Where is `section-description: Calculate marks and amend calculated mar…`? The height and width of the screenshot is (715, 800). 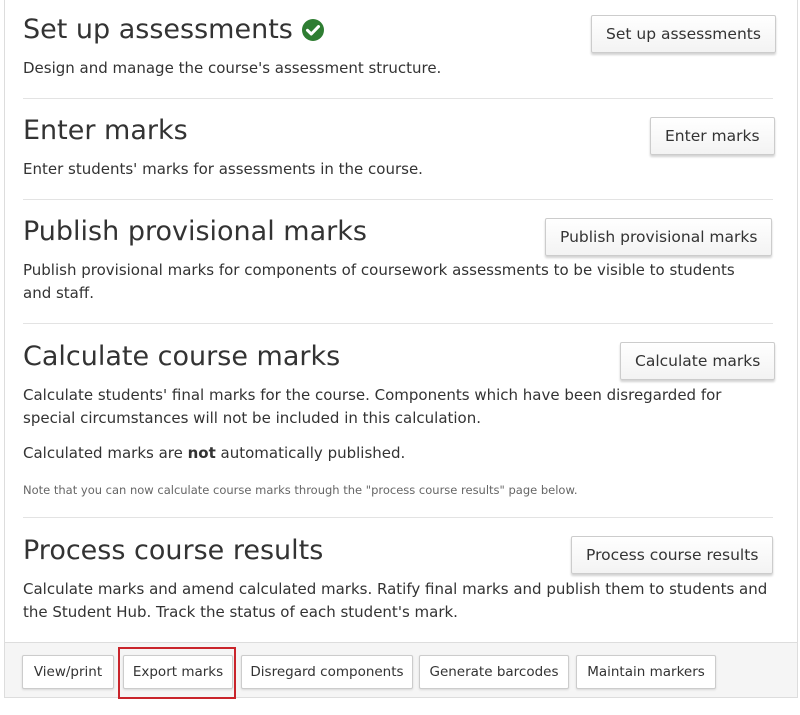
section-description: Calculate marks and amend calculated mar… is located at coordinates (395, 600).